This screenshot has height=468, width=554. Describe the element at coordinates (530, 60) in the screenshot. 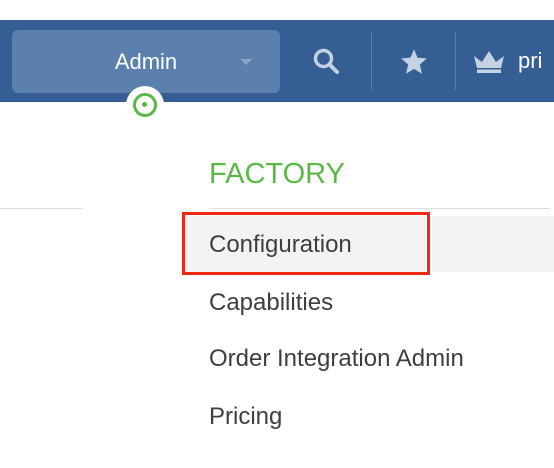

I see `user-name-label: pri` at that location.